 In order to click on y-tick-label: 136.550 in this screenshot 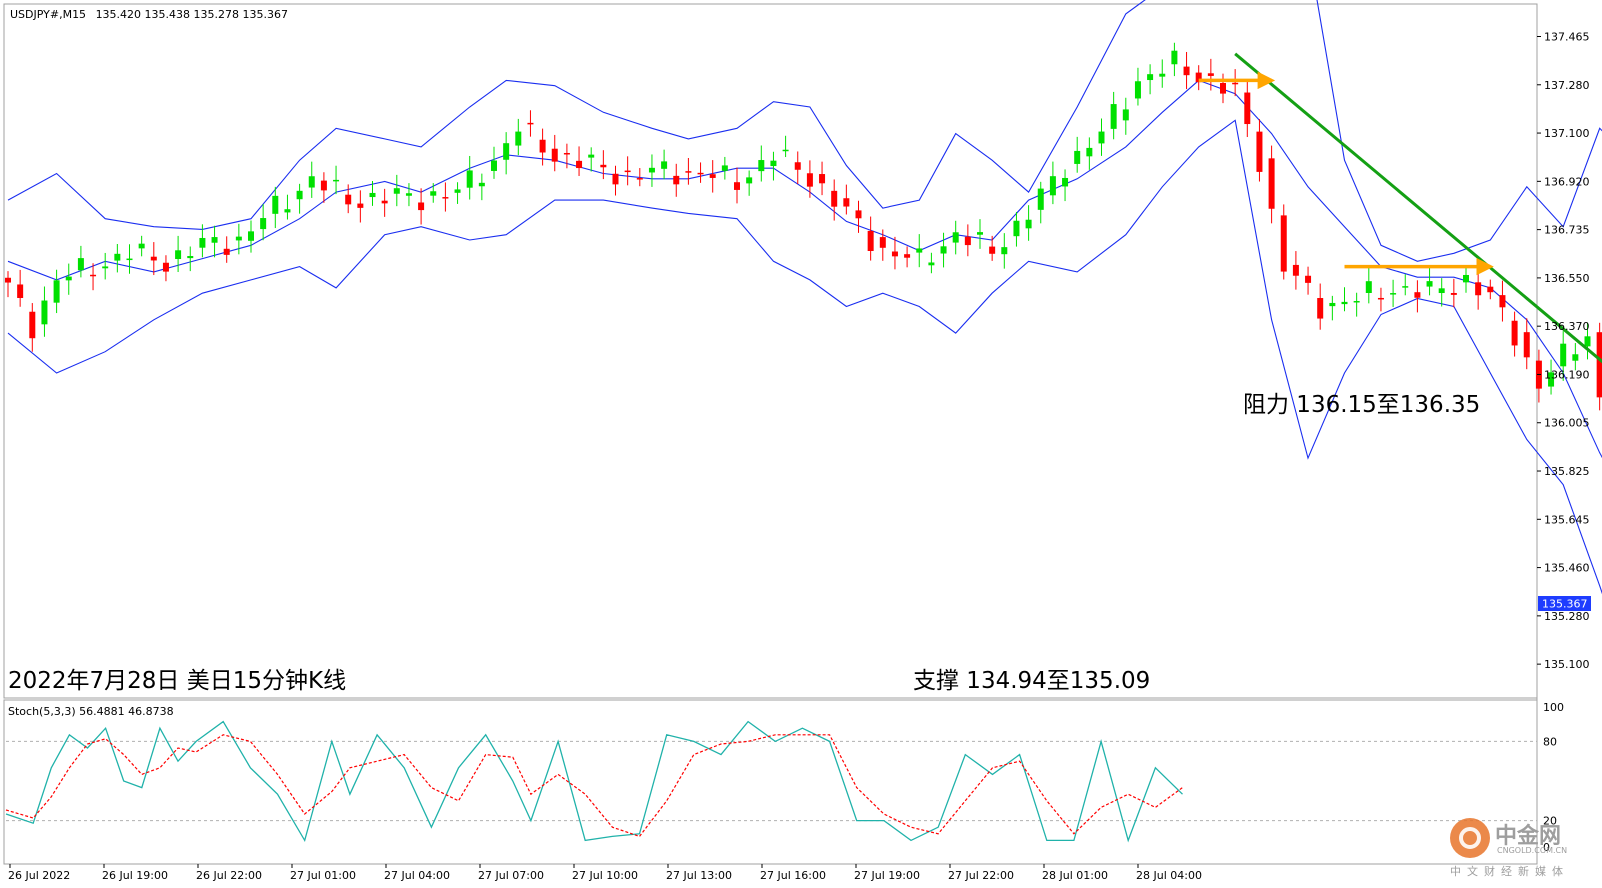, I will do `click(1567, 278)`.